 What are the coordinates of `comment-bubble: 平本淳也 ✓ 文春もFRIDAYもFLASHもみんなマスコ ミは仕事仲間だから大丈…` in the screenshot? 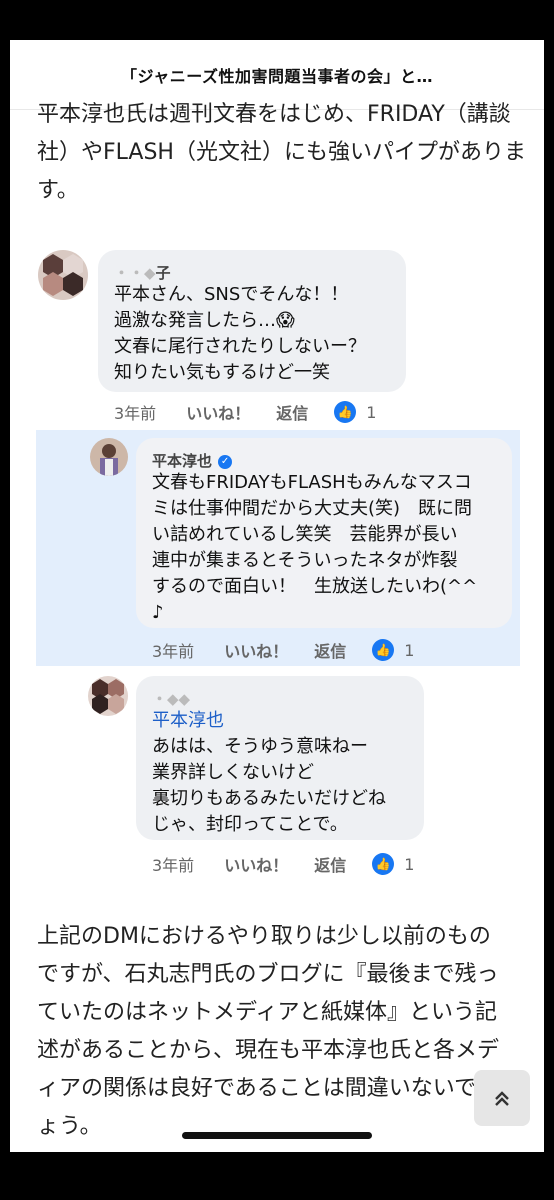 It's located at (324, 533).